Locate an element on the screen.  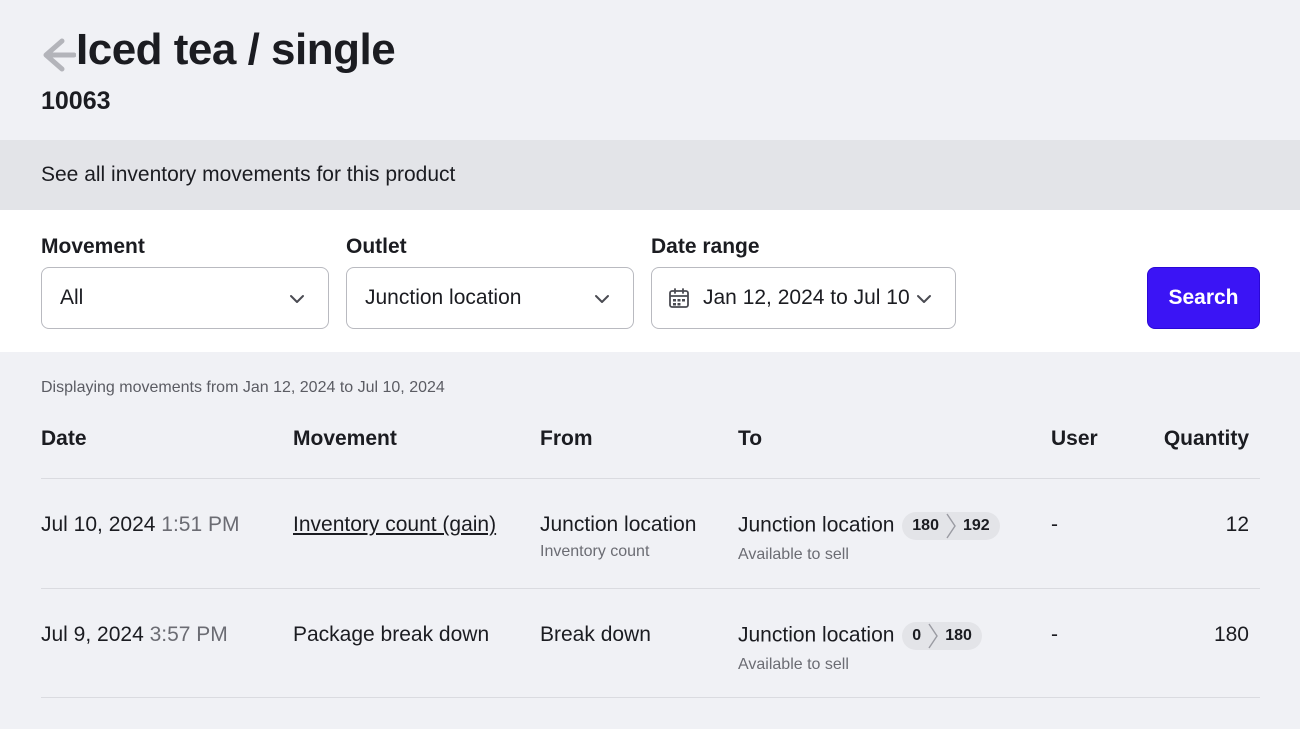
row-date-day: Jul 10, 2024 is located at coordinates (98, 524).